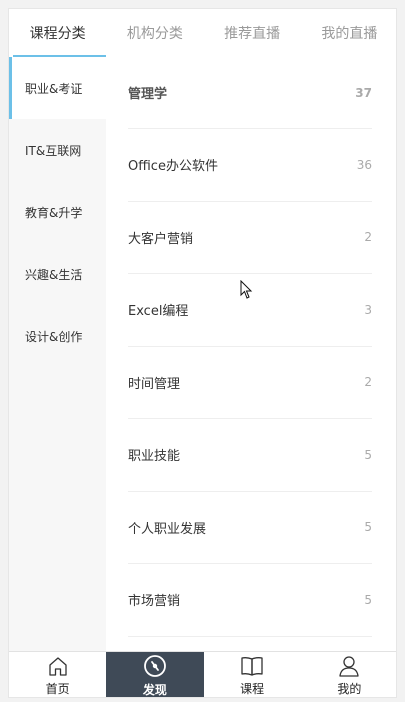  Describe the element at coordinates (57, 688) in the screenshot. I see `nav-label: 首页` at that location.